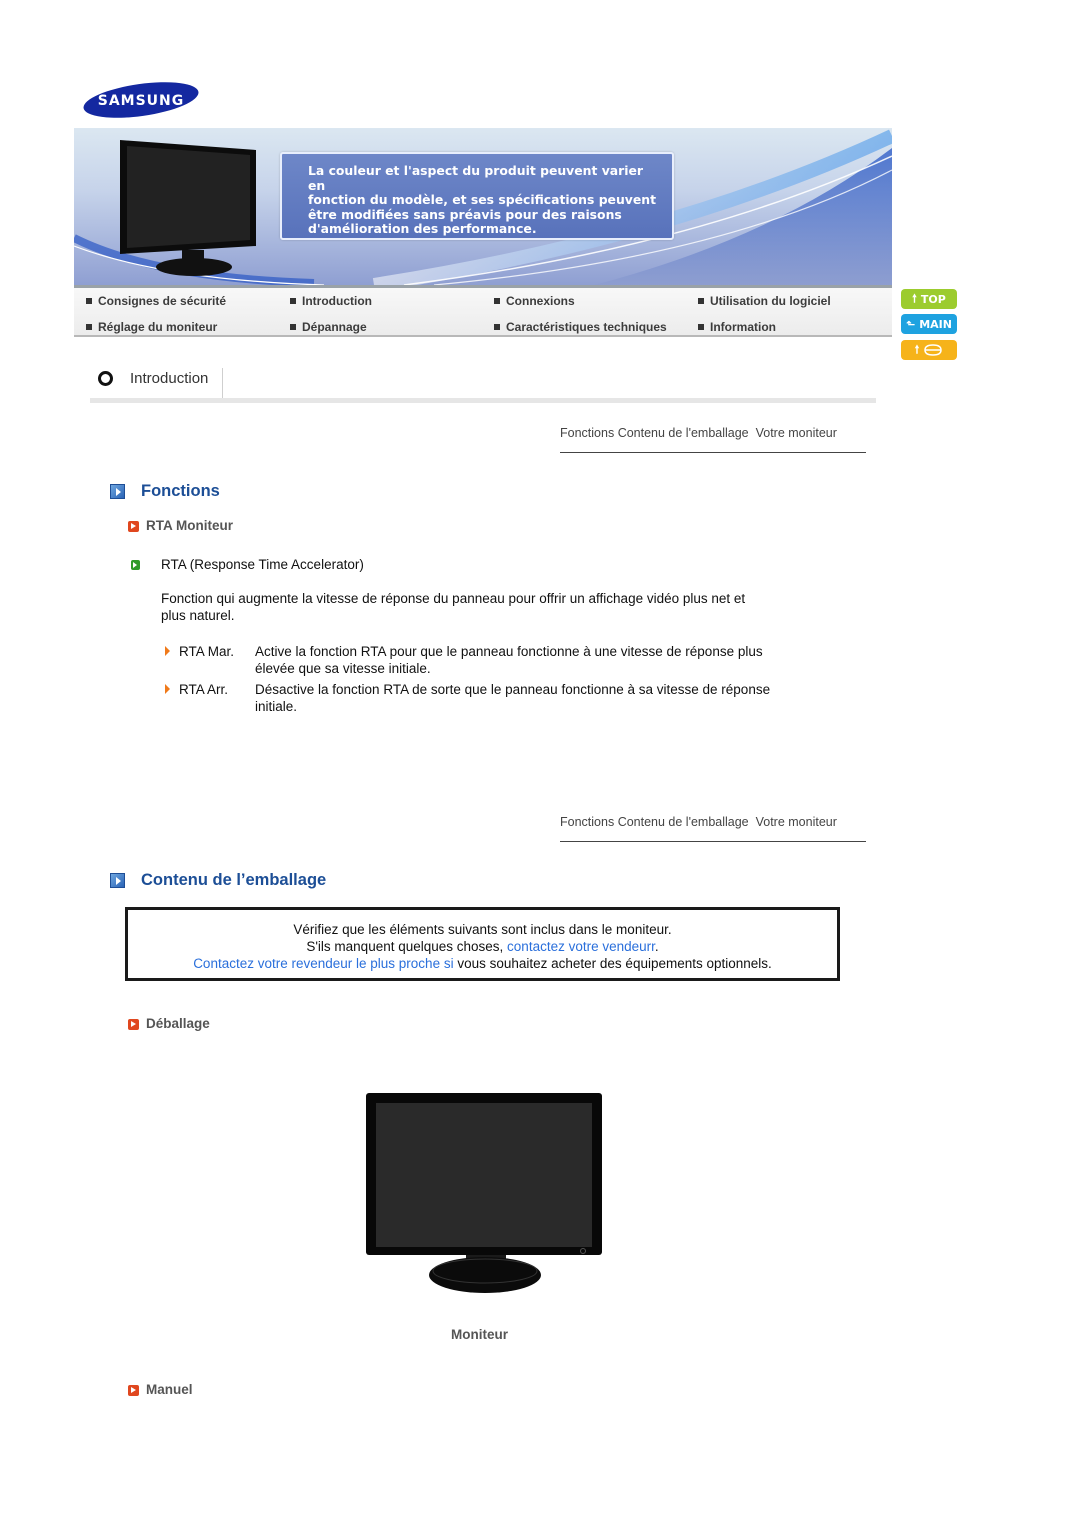 Image resolution: width=1080 pixels, height=1528 pixels. I want to click on print-button: 🠕, so click(929, 350).